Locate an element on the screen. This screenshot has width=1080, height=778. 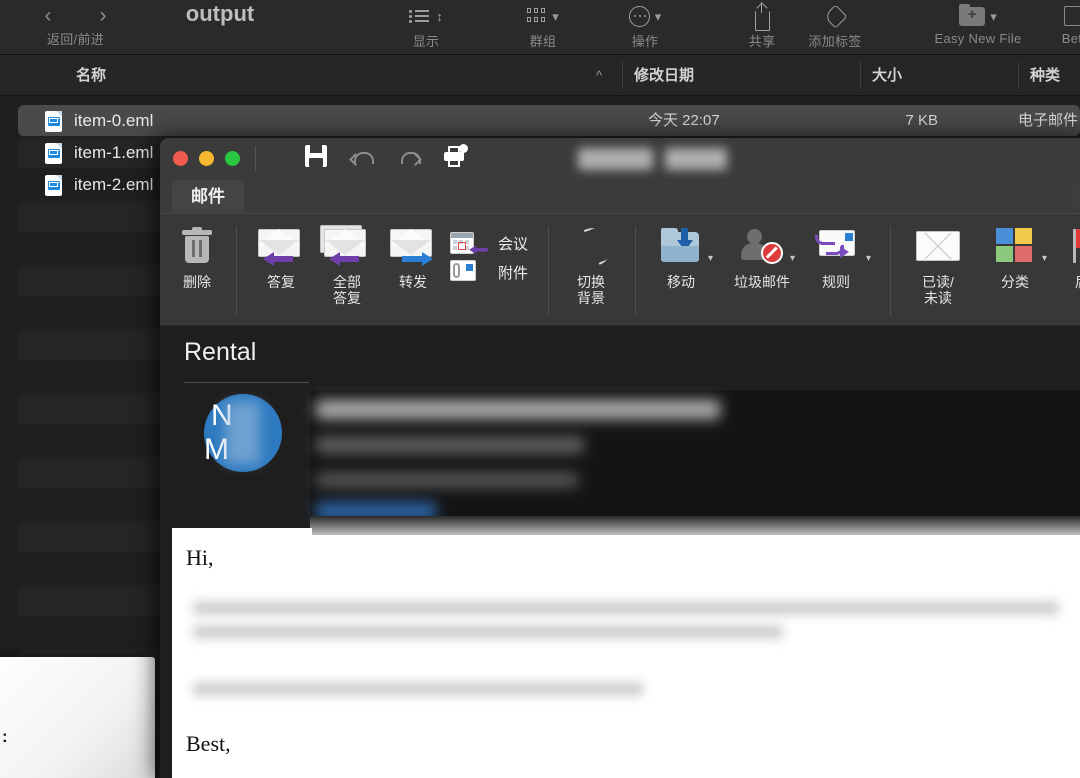
ribbon-button-label: 转发 is located at coordinates (413, 282).